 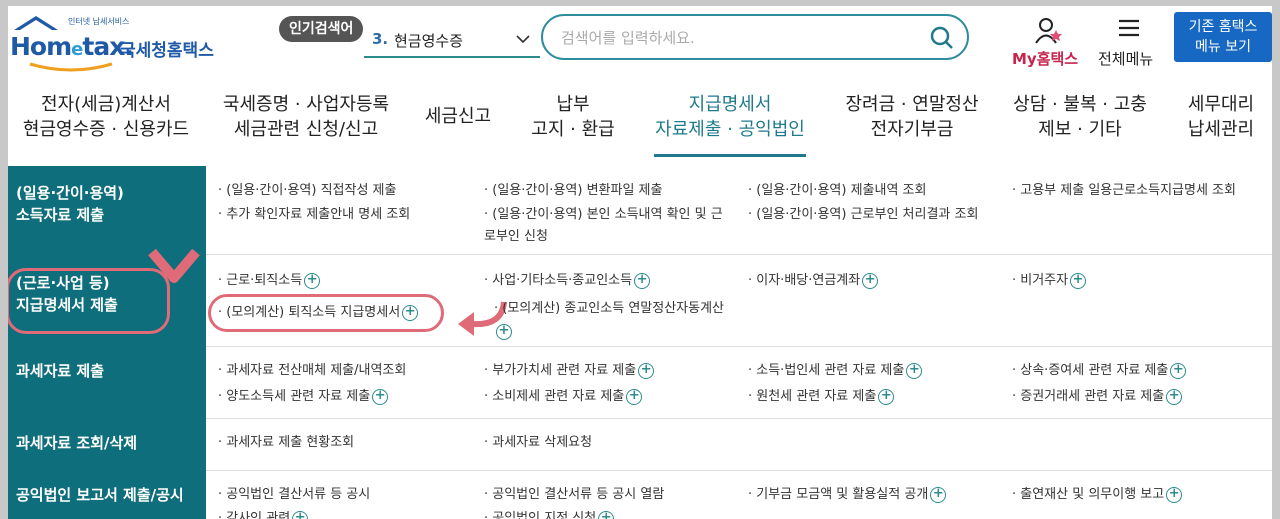 I want to click on nav-consult: 상담 · 불복 · 고충 제보 · 기타, so click(x=1080, y=128).